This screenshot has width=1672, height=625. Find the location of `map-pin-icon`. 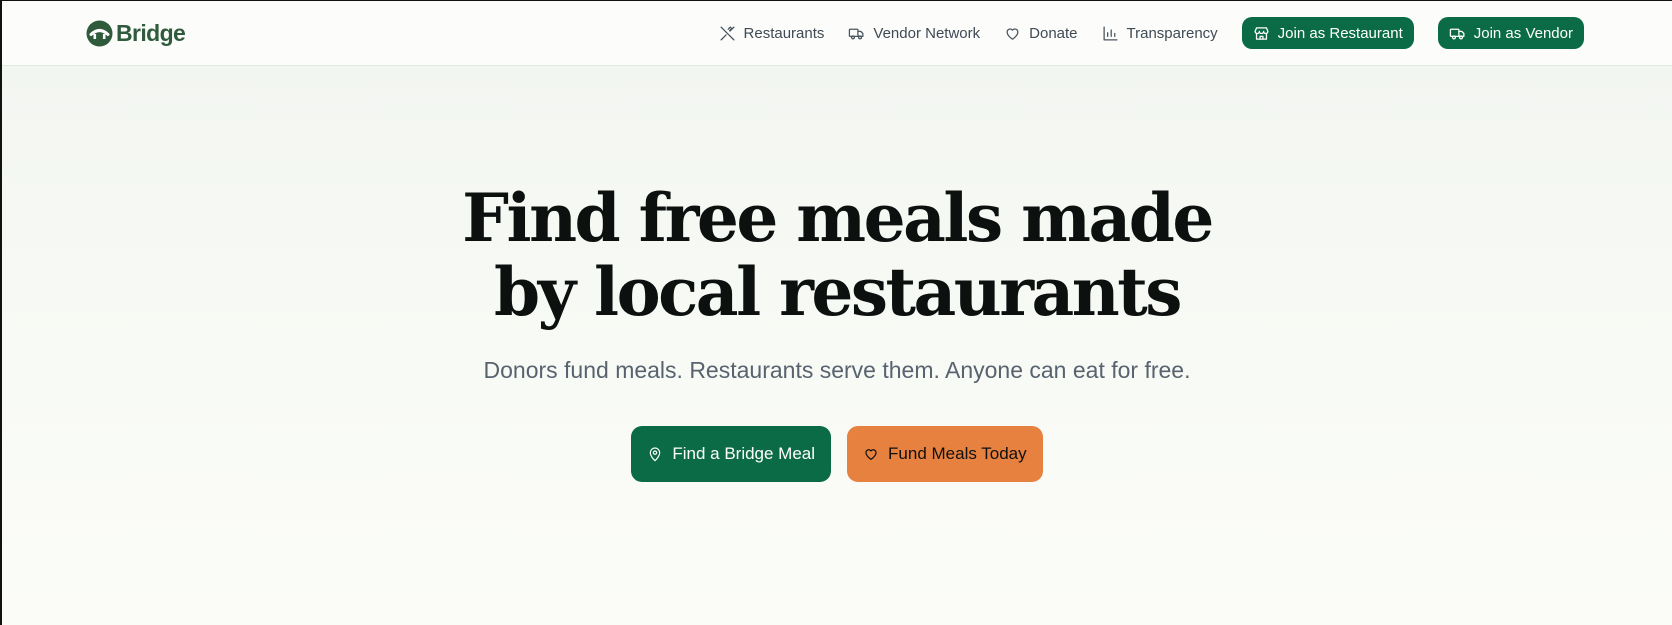

map-pin-icon is located at coordinates (655, 454).